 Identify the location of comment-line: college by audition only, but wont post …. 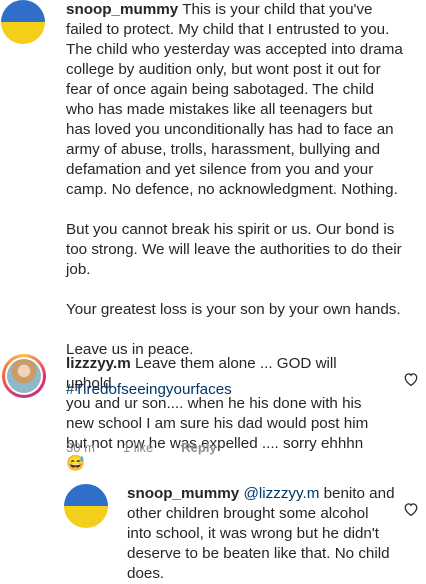
(223, 69).